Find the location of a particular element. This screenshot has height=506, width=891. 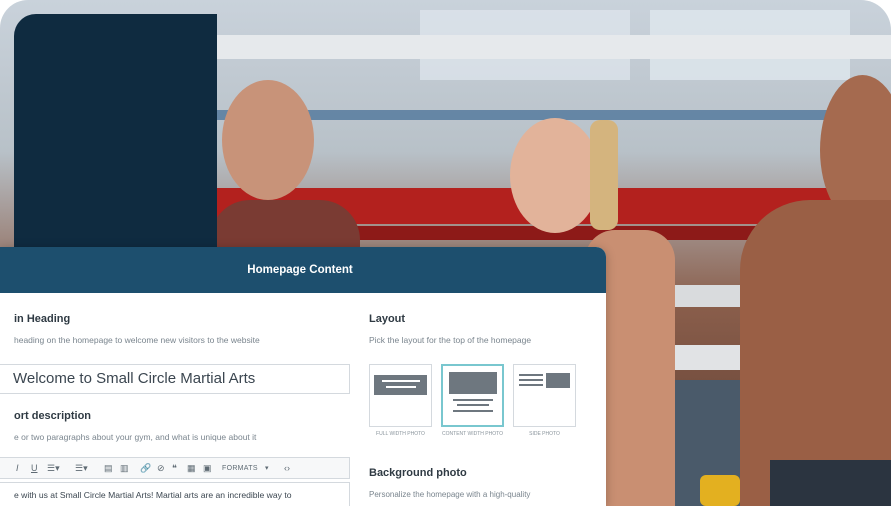

layout-option-side-photo-label: SIDE PHOTO is located at coordinates (544, 434).